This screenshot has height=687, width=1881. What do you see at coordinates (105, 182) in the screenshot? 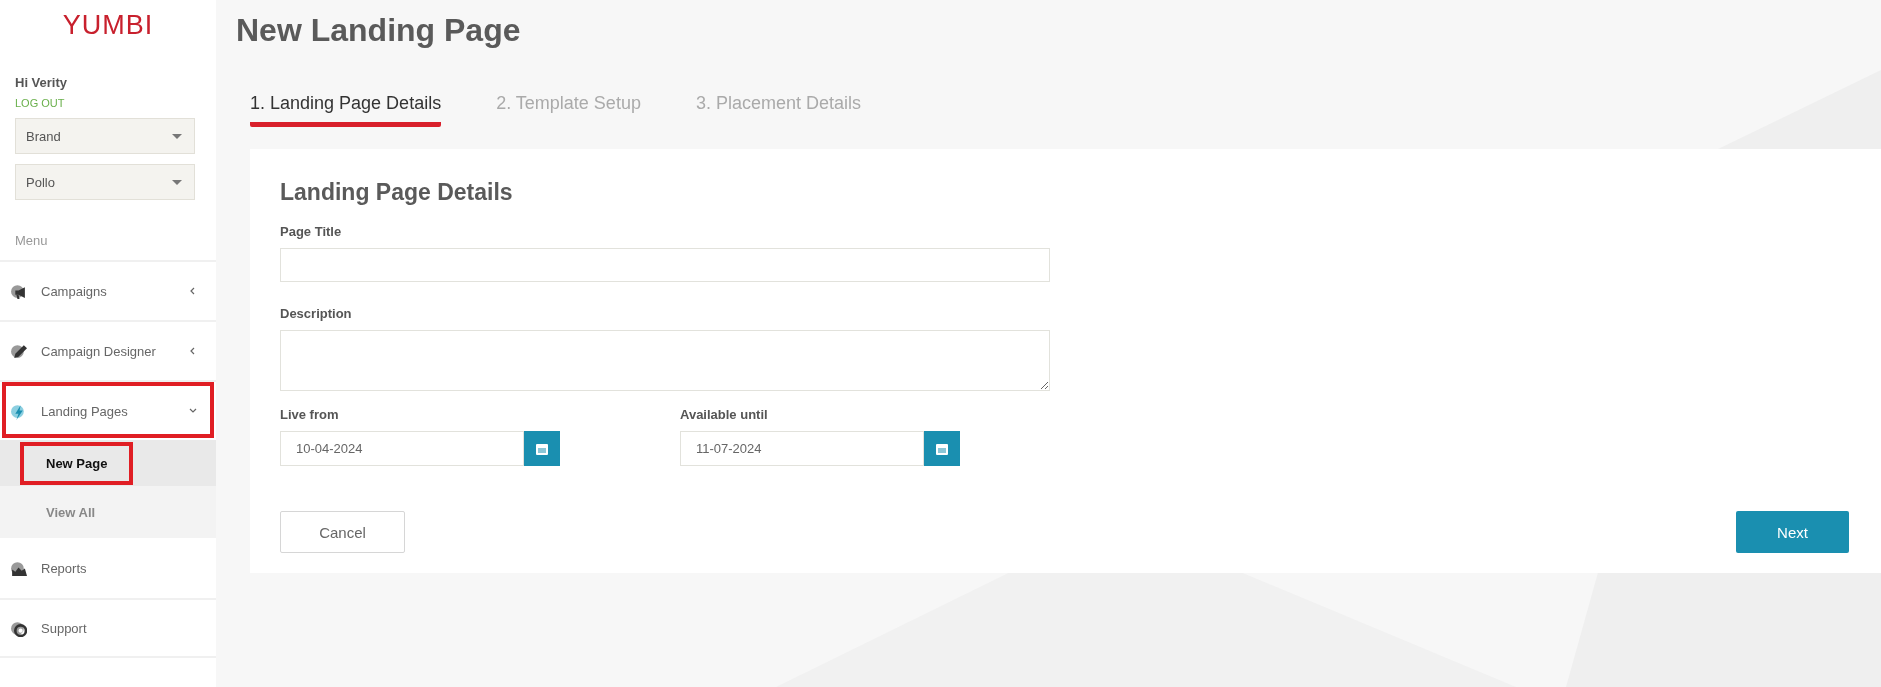
I see `dropdown-select: Pollo` at bounding box center [105, 182].